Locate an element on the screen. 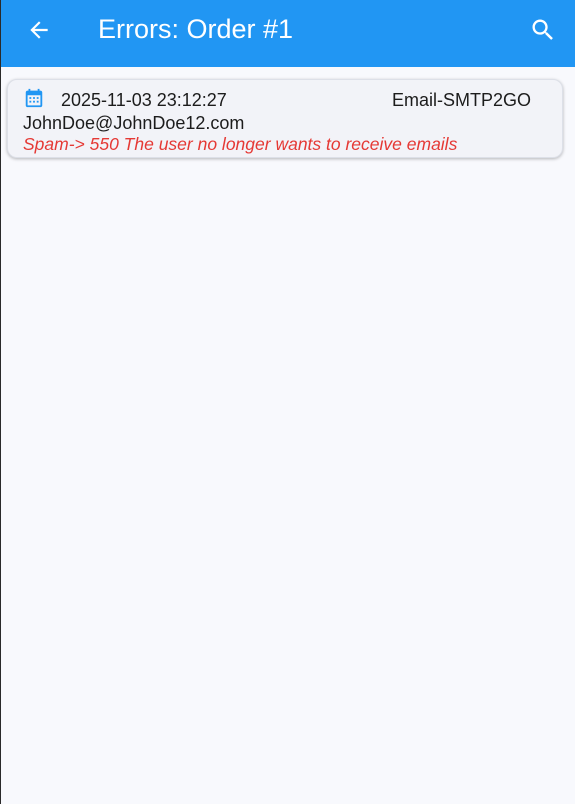  arrow-left-icon is located at coordinates (39, 30).